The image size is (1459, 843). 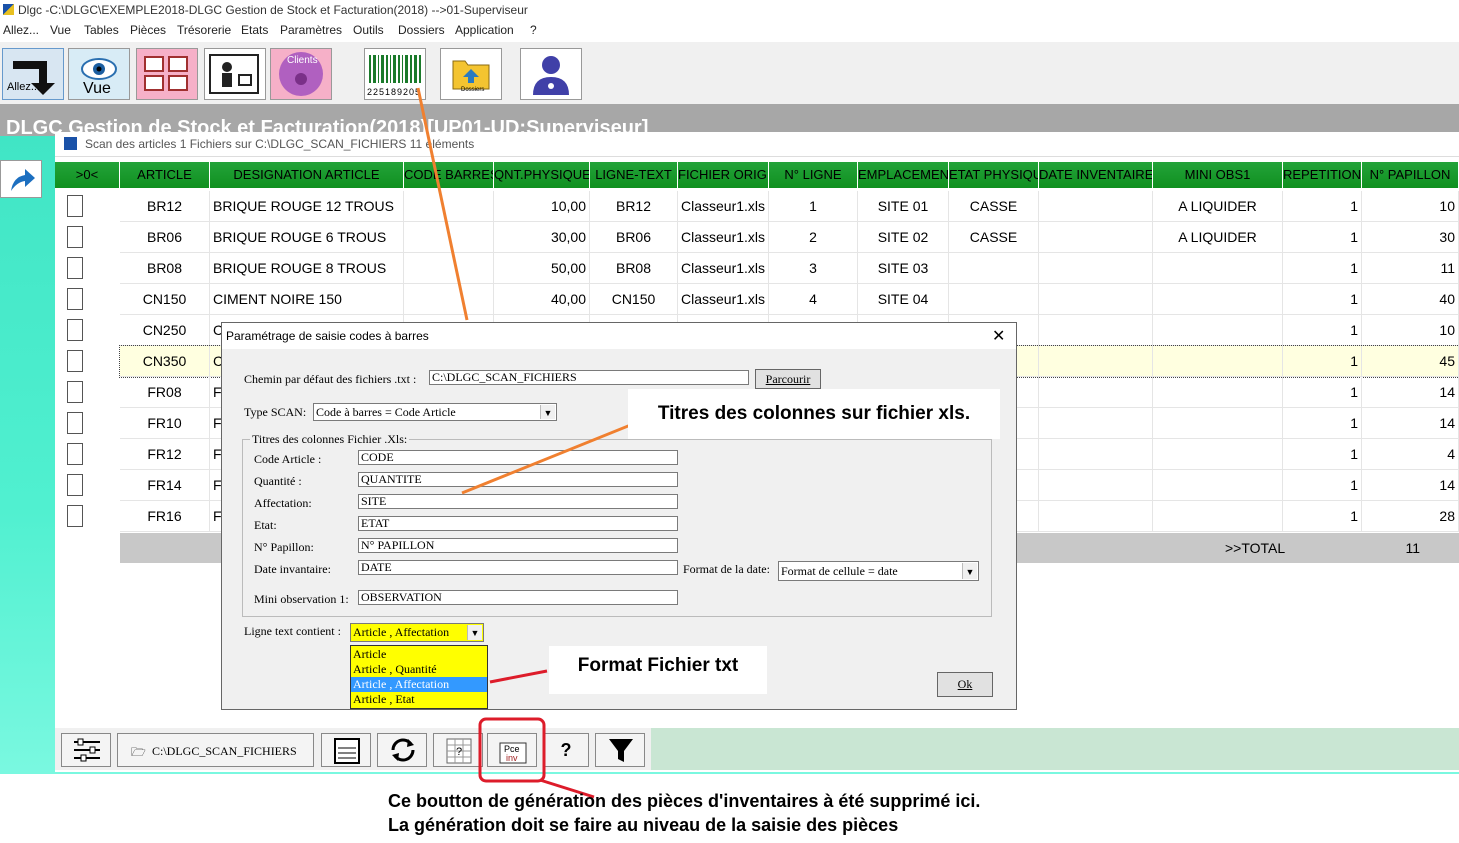 I want to click on annotation-arrow-format, so click(x=518, y=676).